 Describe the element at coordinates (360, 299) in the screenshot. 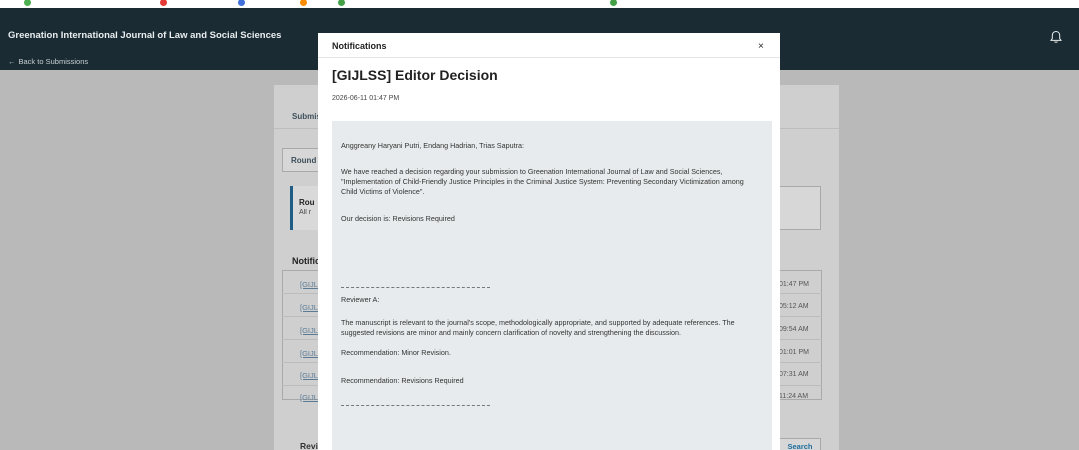

I see `reviewer-label: Reviewer A:` at that location.